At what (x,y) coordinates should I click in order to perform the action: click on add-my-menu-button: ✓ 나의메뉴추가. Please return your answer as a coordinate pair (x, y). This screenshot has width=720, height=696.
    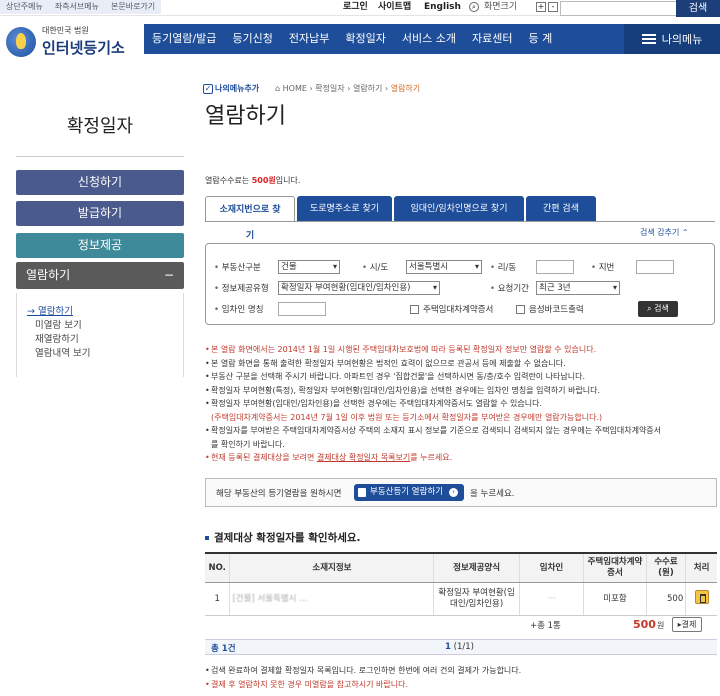
    Looking at the image, I should click on (231, 88).